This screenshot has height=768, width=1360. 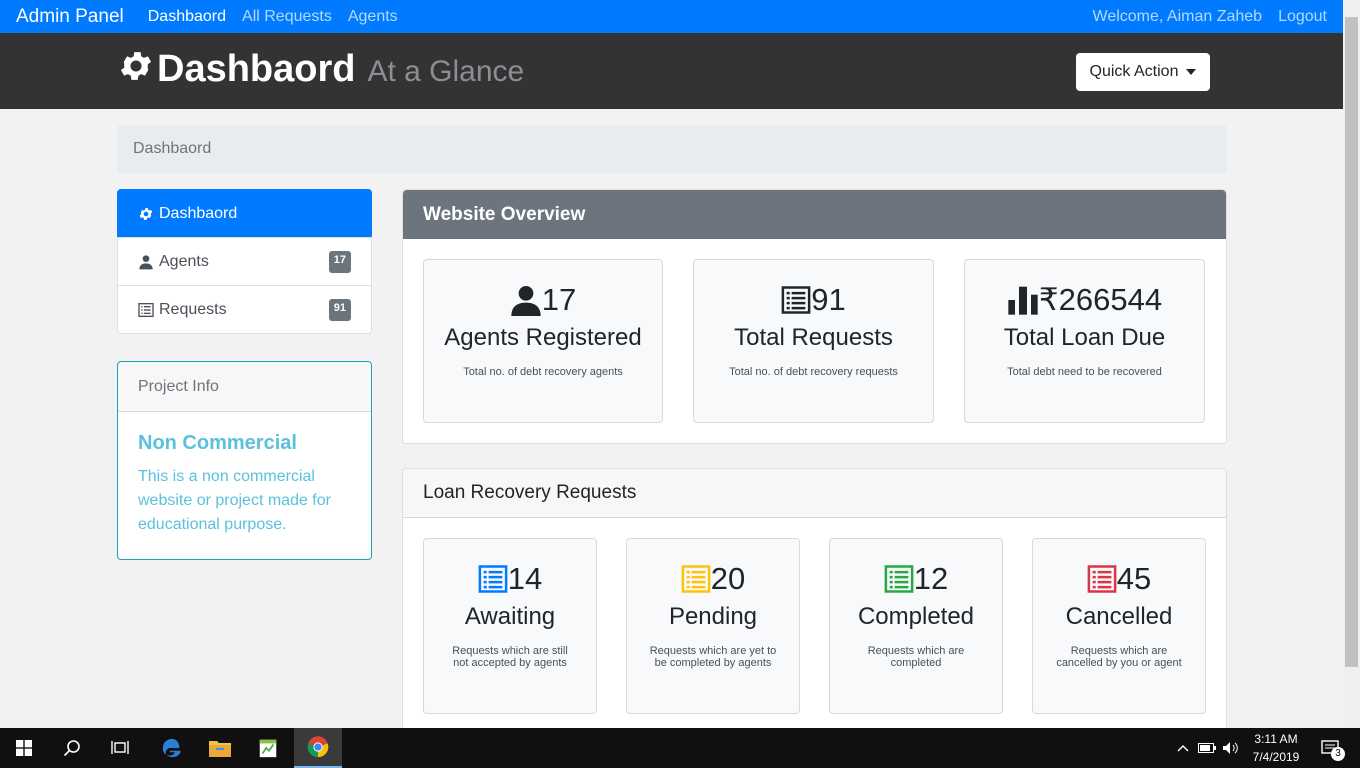 I want to click on windows-logo-icon, so click(x=24, y=748).